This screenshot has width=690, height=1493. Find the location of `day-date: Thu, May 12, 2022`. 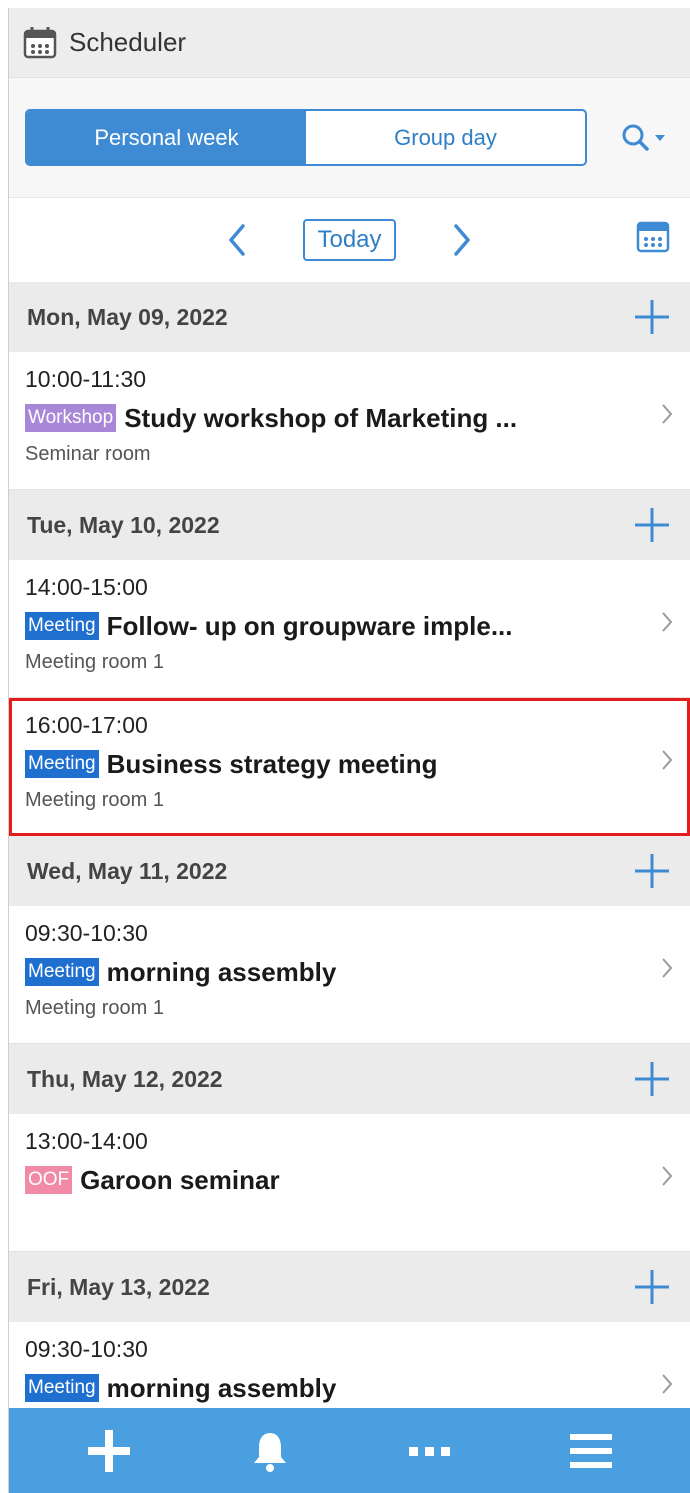

day-date: Thu, May 12, 2022 is located at coordinates (125, 1078).